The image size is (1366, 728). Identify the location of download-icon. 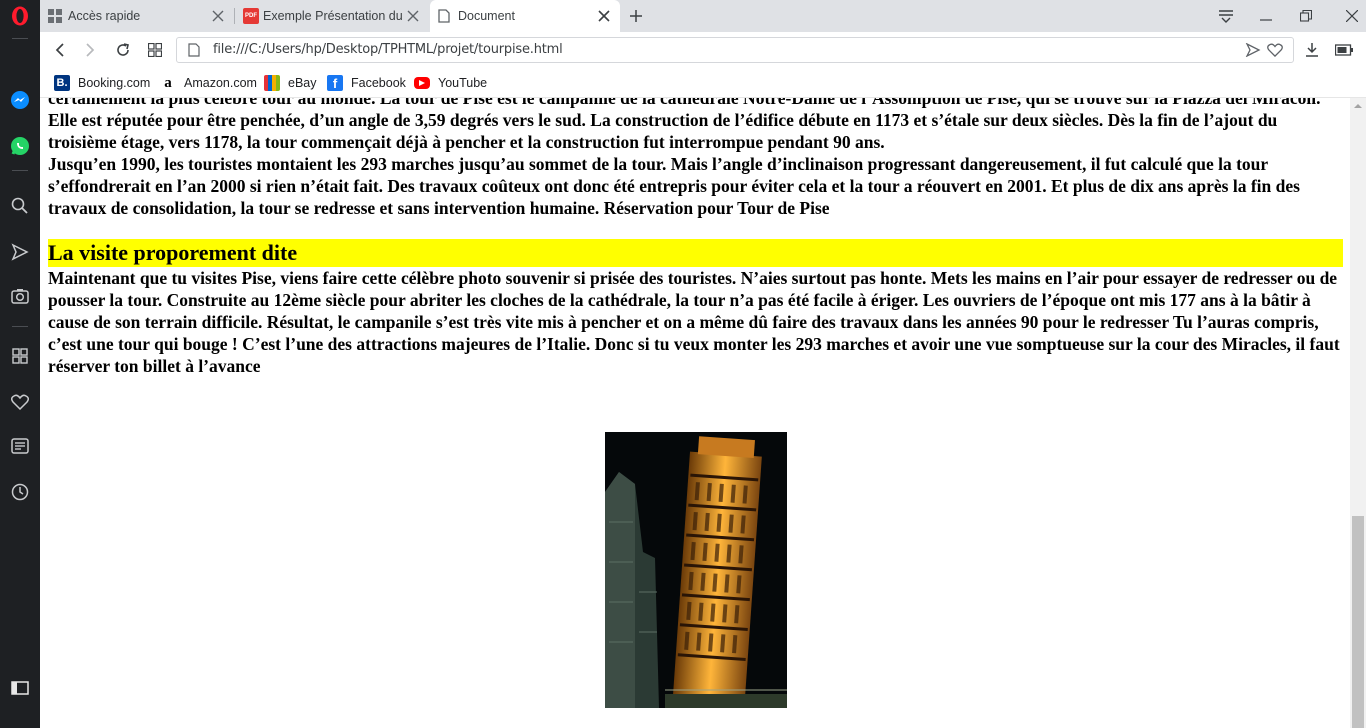
(1312, 50).